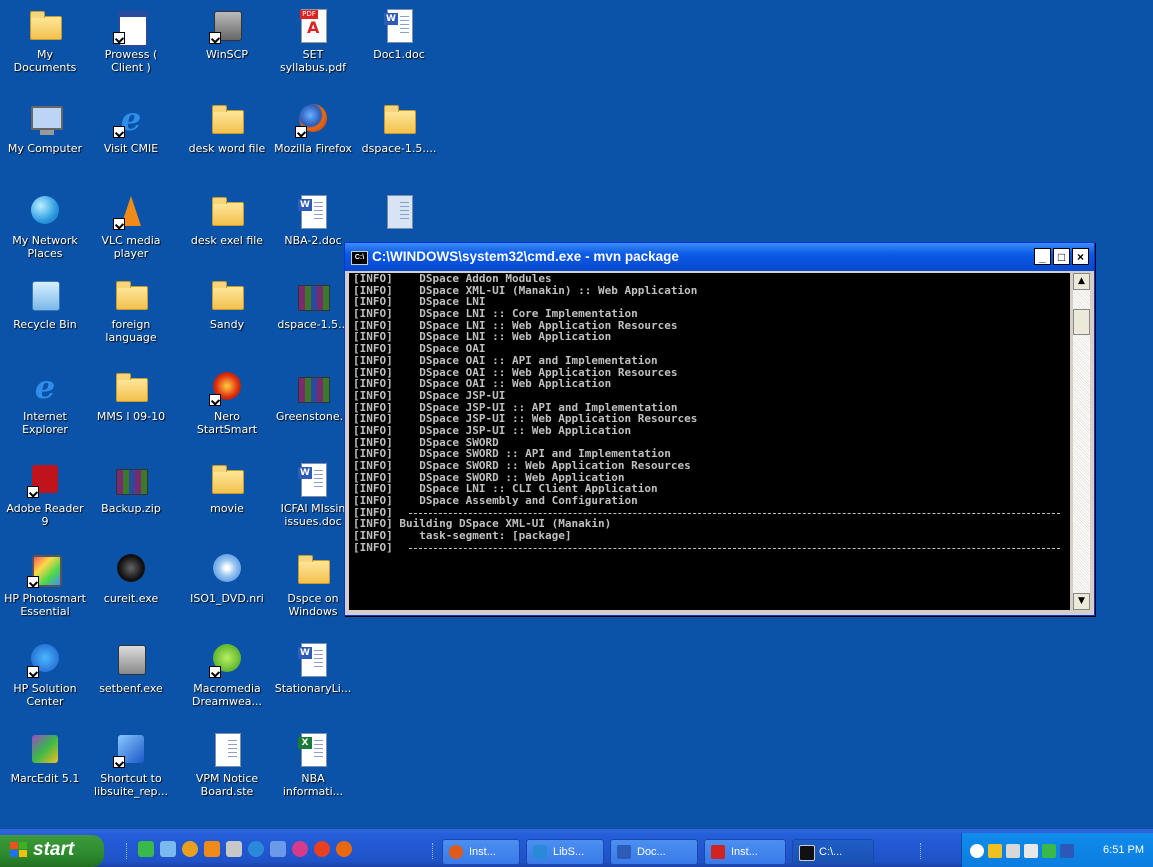  Describe the element at coordinates (300, 849) in the screenshot. I see `skype-icon` at that location.